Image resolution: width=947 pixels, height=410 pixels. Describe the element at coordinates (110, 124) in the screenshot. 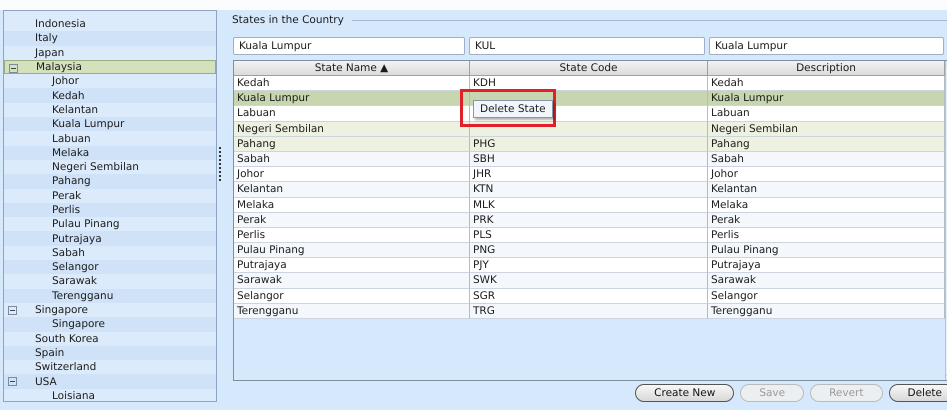

I see `tree-item: Kuala Lumpur` at that location.